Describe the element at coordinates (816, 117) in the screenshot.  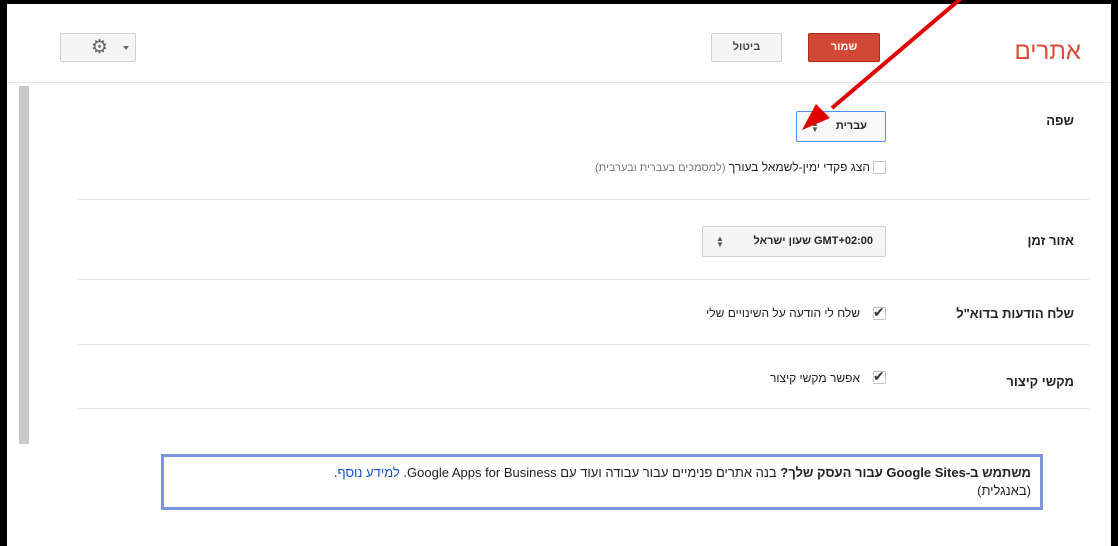
I see `arrow-head` at that location.